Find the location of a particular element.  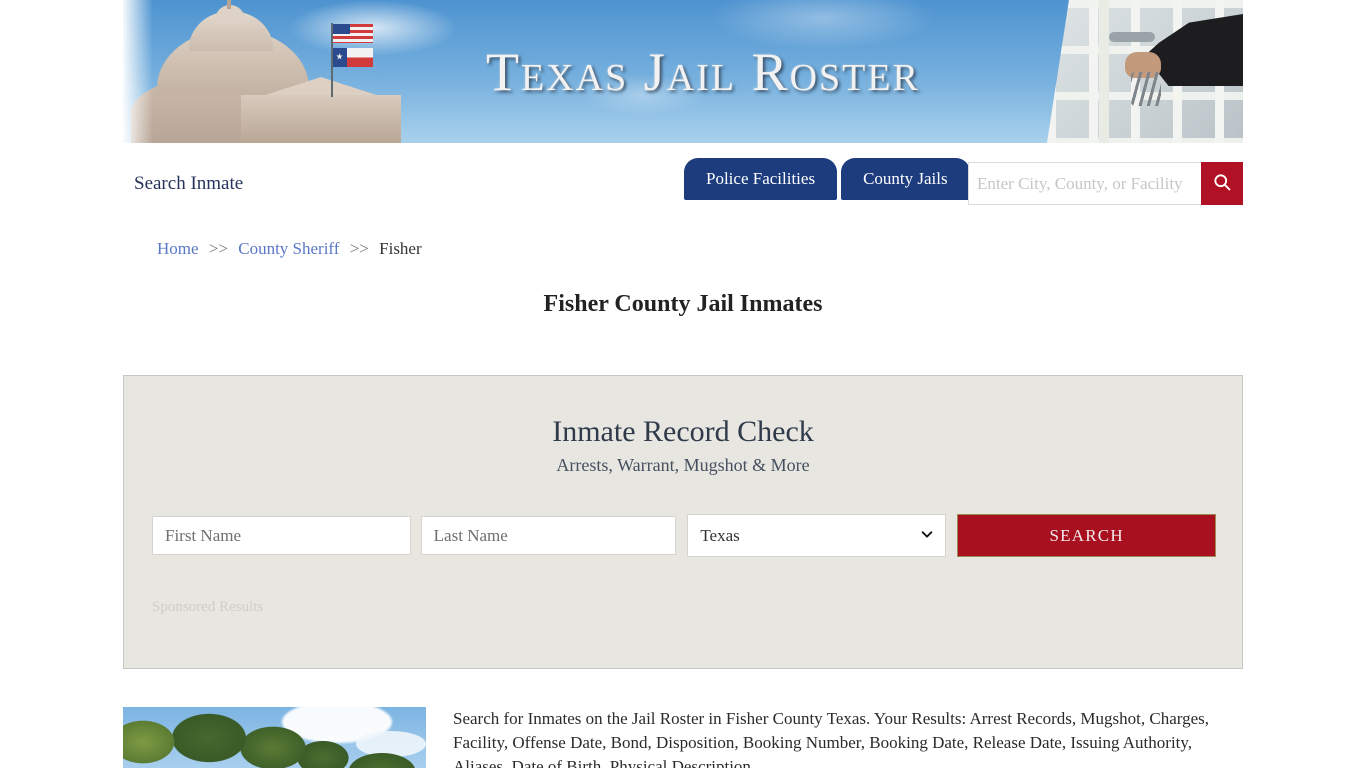

tab-police-facilities: Police Facilities is located at coordinates (761, 179).